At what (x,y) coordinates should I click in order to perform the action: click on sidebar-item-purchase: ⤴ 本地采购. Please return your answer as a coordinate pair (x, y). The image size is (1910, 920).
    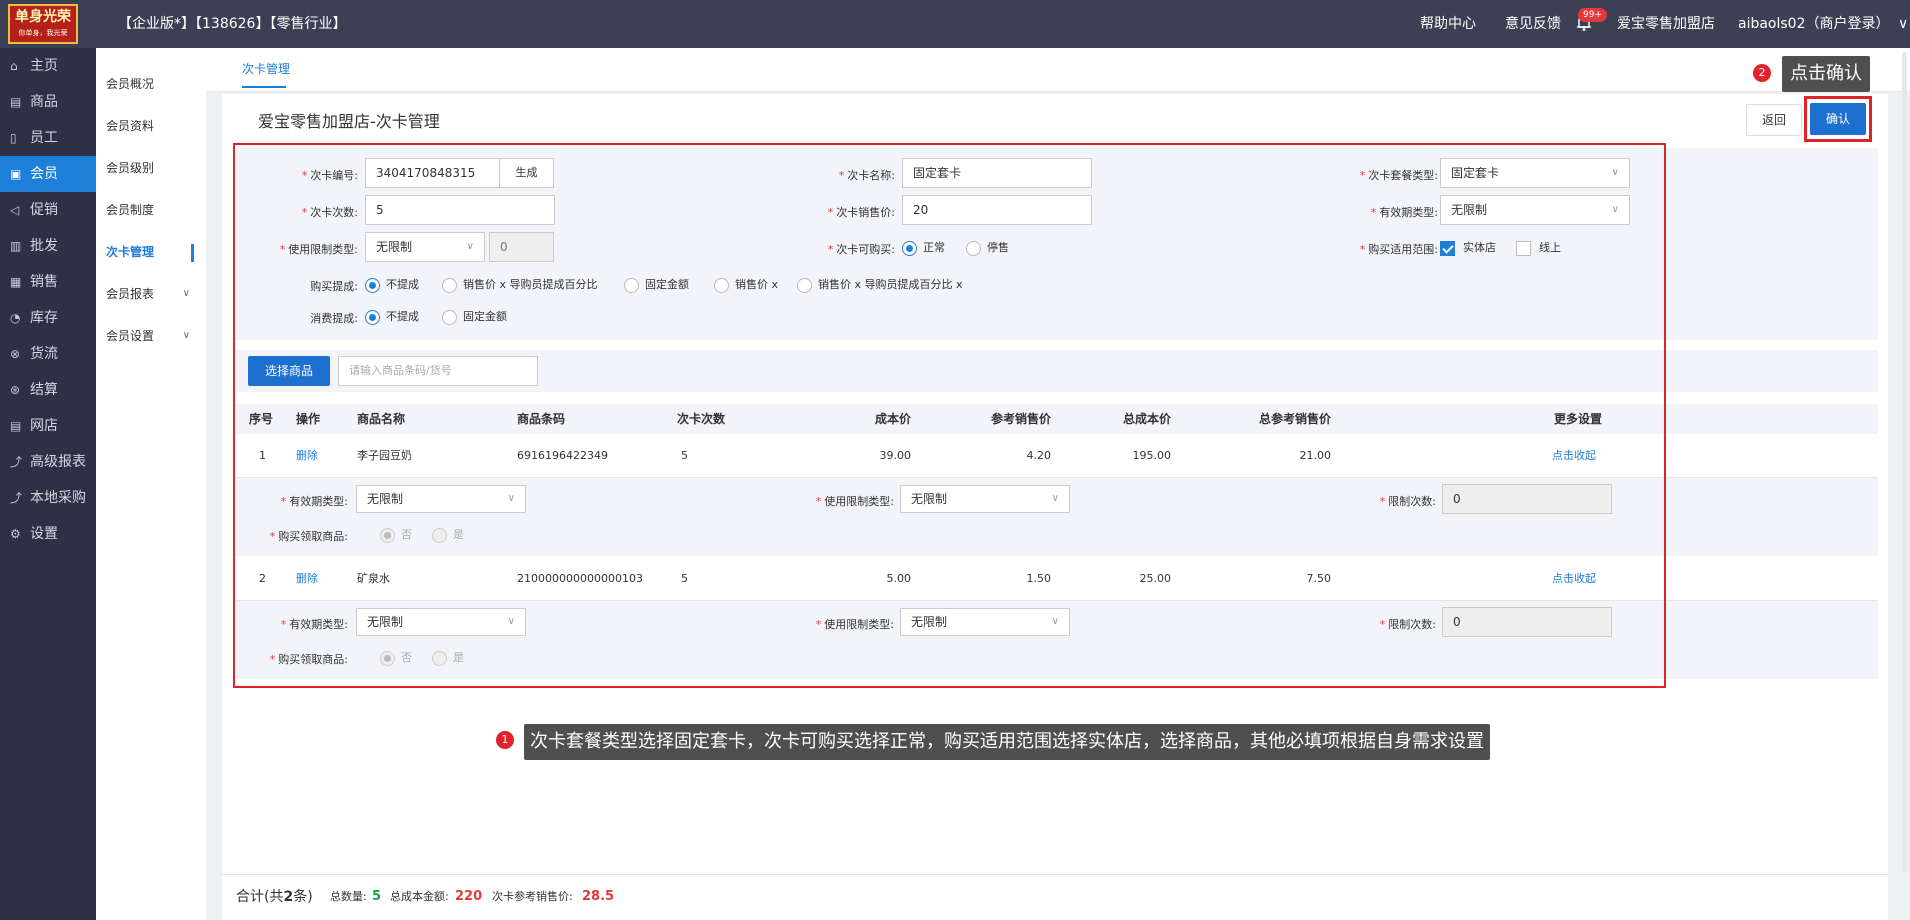
    Looking at the image, I should click on (48, 498).